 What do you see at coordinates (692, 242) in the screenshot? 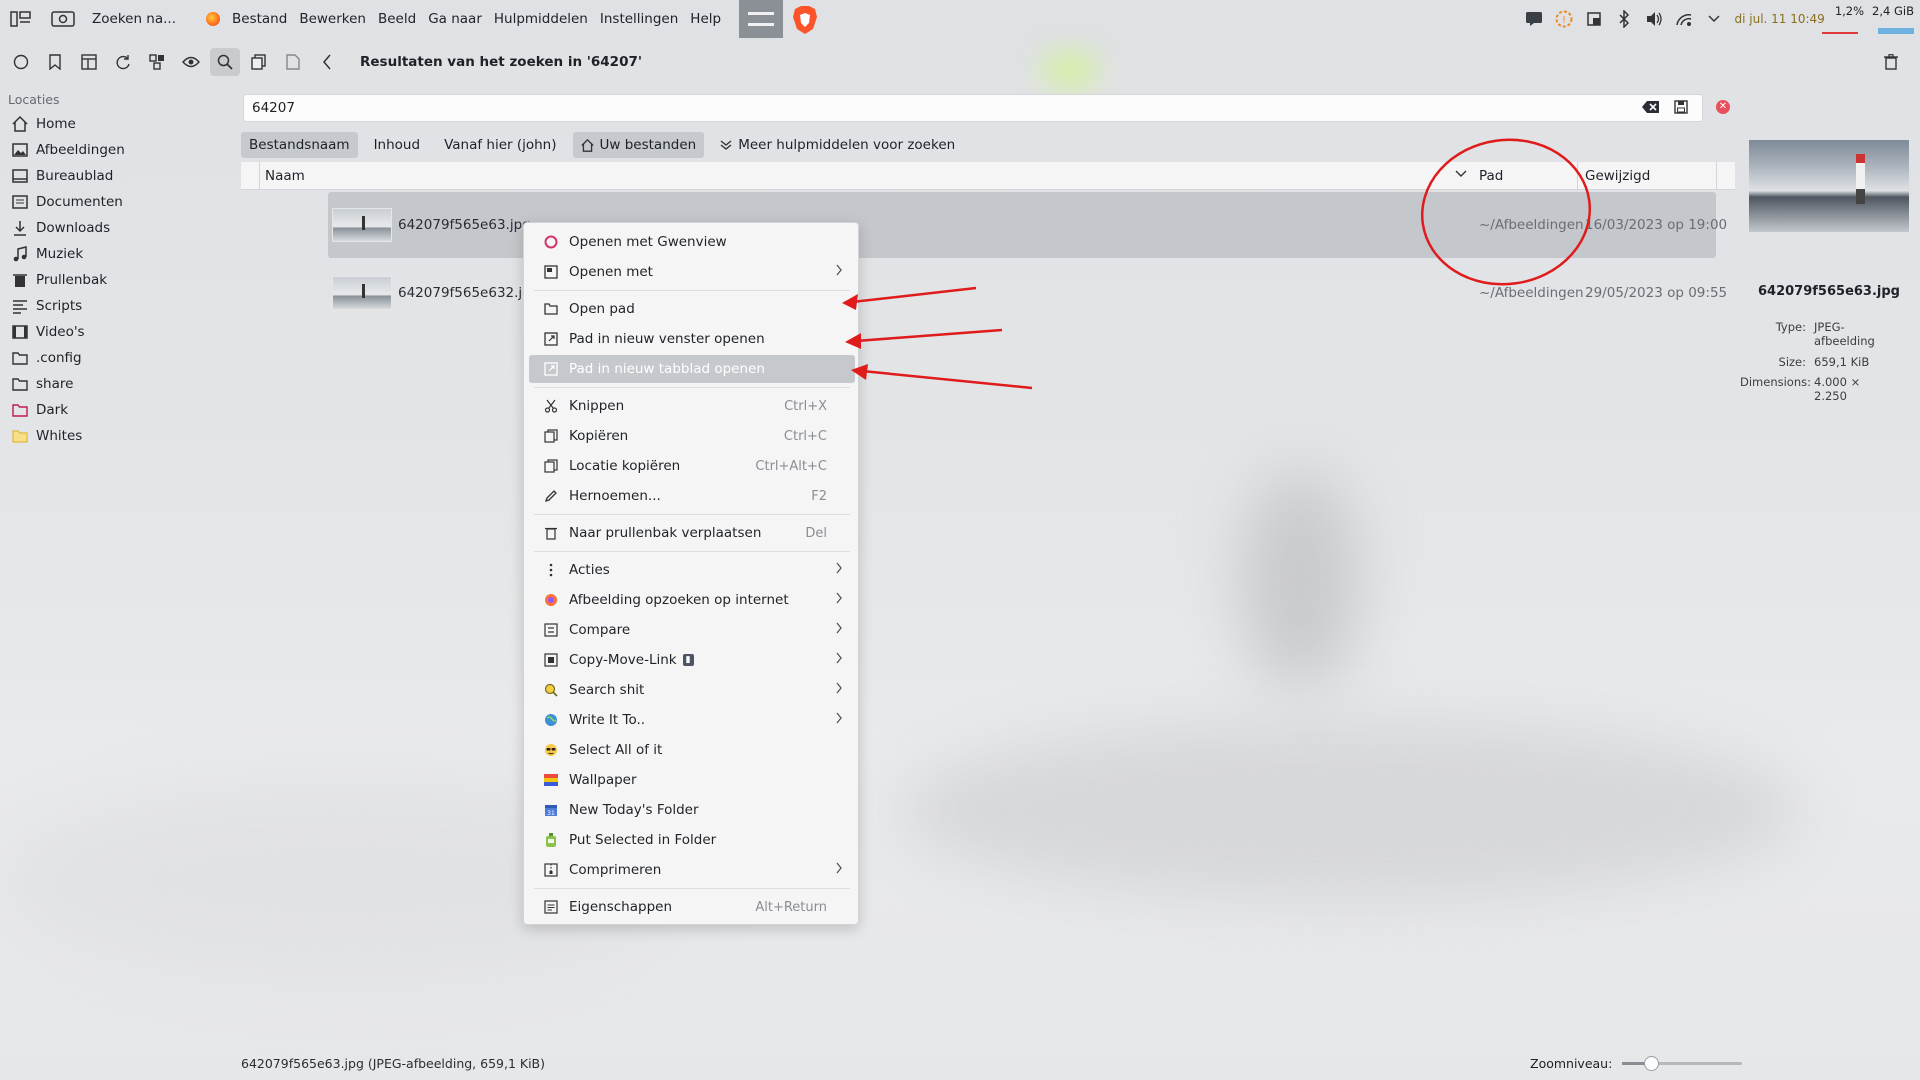
I see `menu-item-open-gwenview: Openen met Gwenview` at bounding box center [692, 242].